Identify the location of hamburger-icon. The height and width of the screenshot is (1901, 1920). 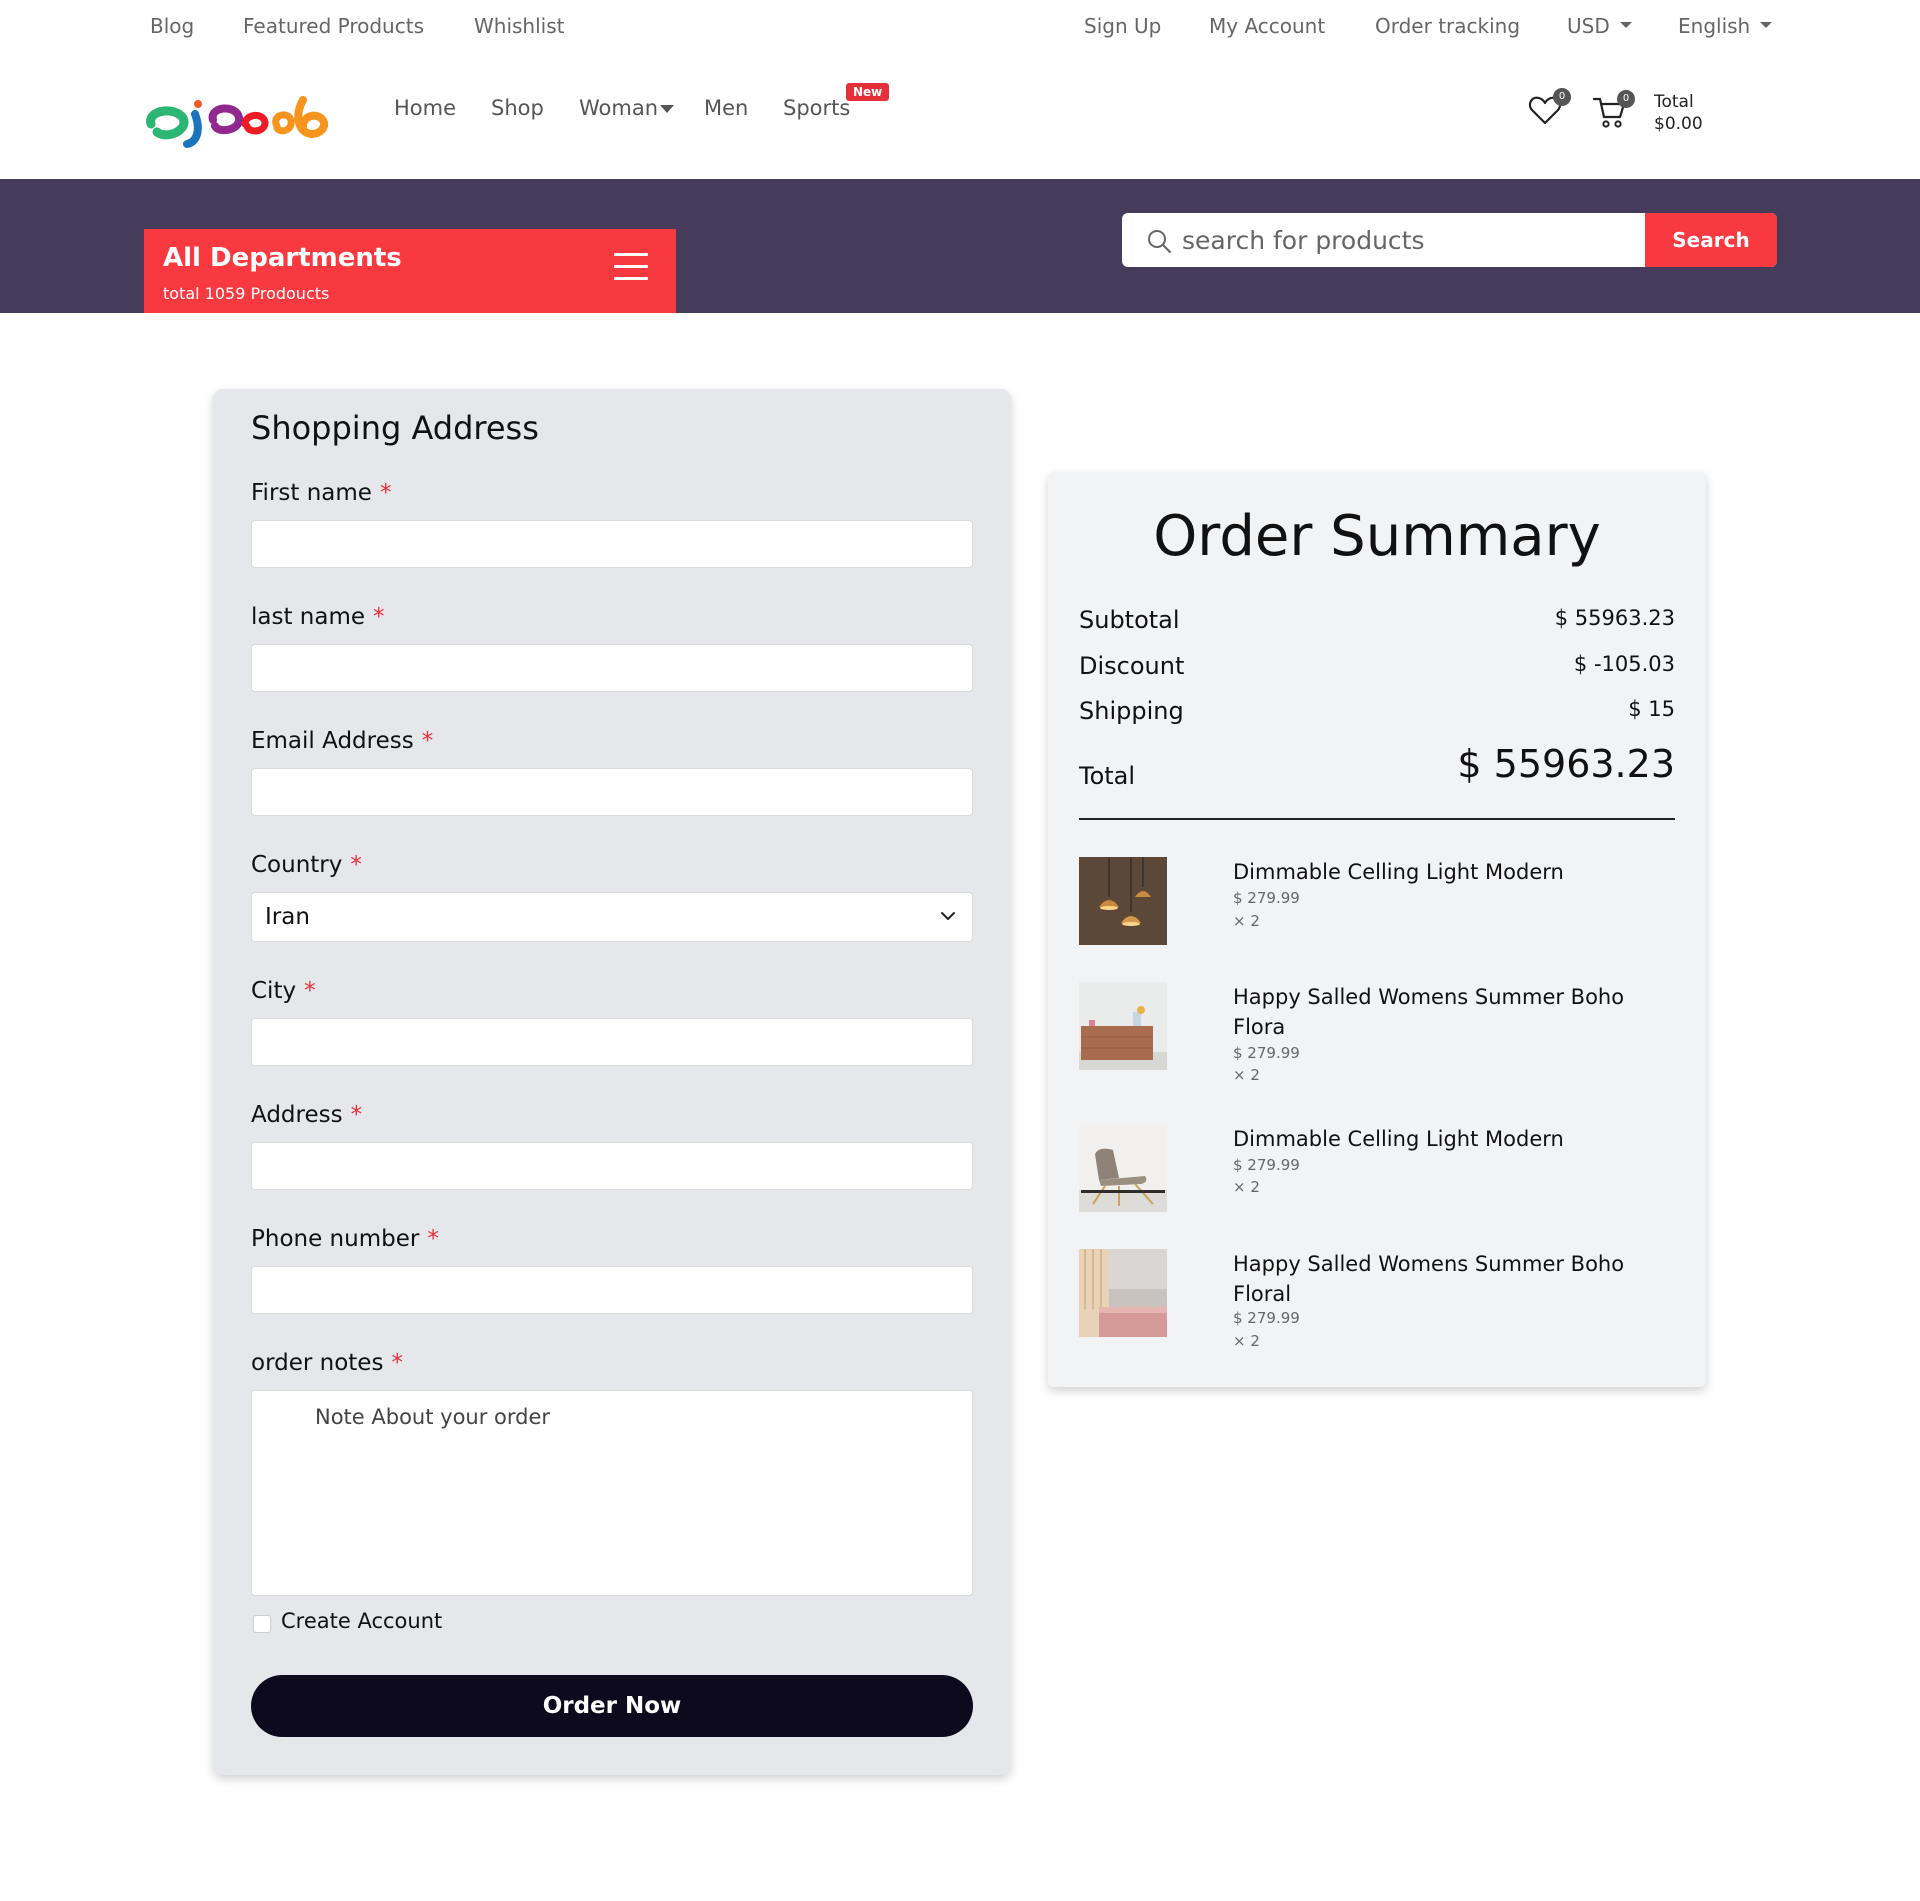
(631, 267).